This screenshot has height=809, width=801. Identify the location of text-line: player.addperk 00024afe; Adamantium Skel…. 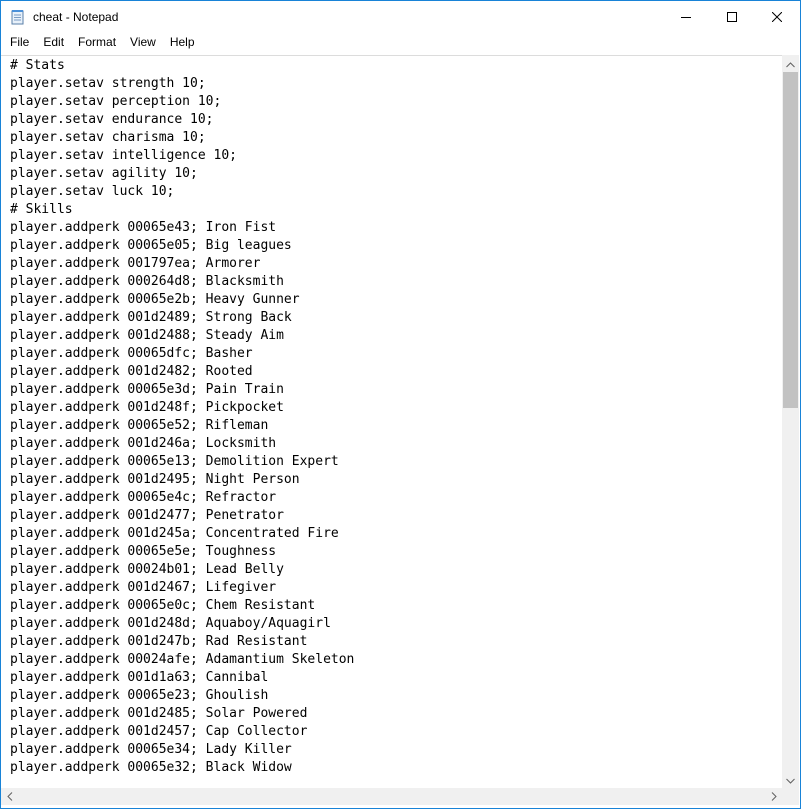
(182, 659).